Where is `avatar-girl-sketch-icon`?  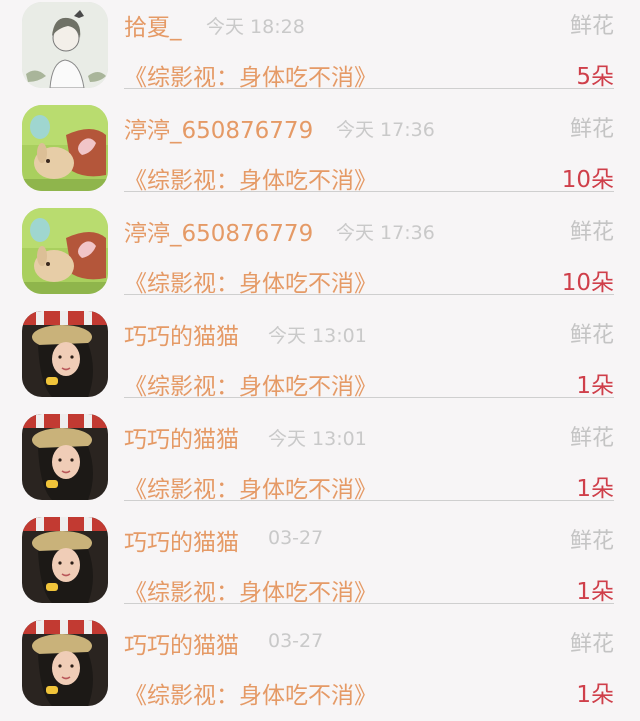 avatar-girl-sketch-icon is located at coordinates (65, 45).